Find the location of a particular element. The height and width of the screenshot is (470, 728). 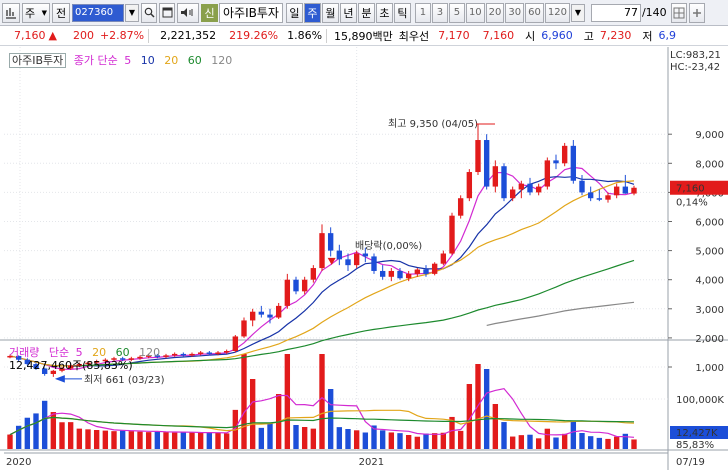

sound-icon is located at coordinates (188, 12).